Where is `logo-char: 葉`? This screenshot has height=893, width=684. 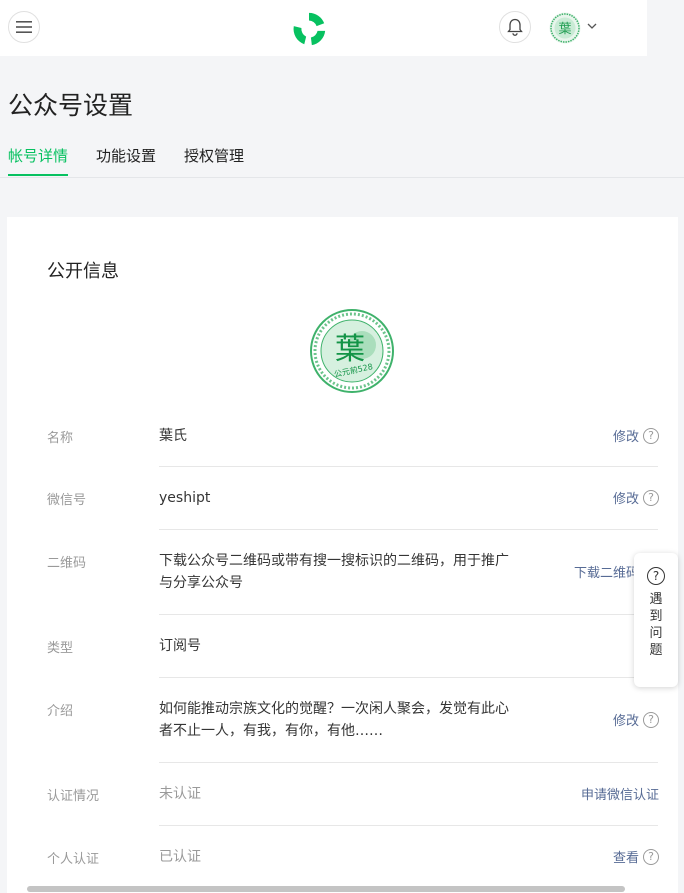 logo-char: 葉 is located at coordinates (350, 349).